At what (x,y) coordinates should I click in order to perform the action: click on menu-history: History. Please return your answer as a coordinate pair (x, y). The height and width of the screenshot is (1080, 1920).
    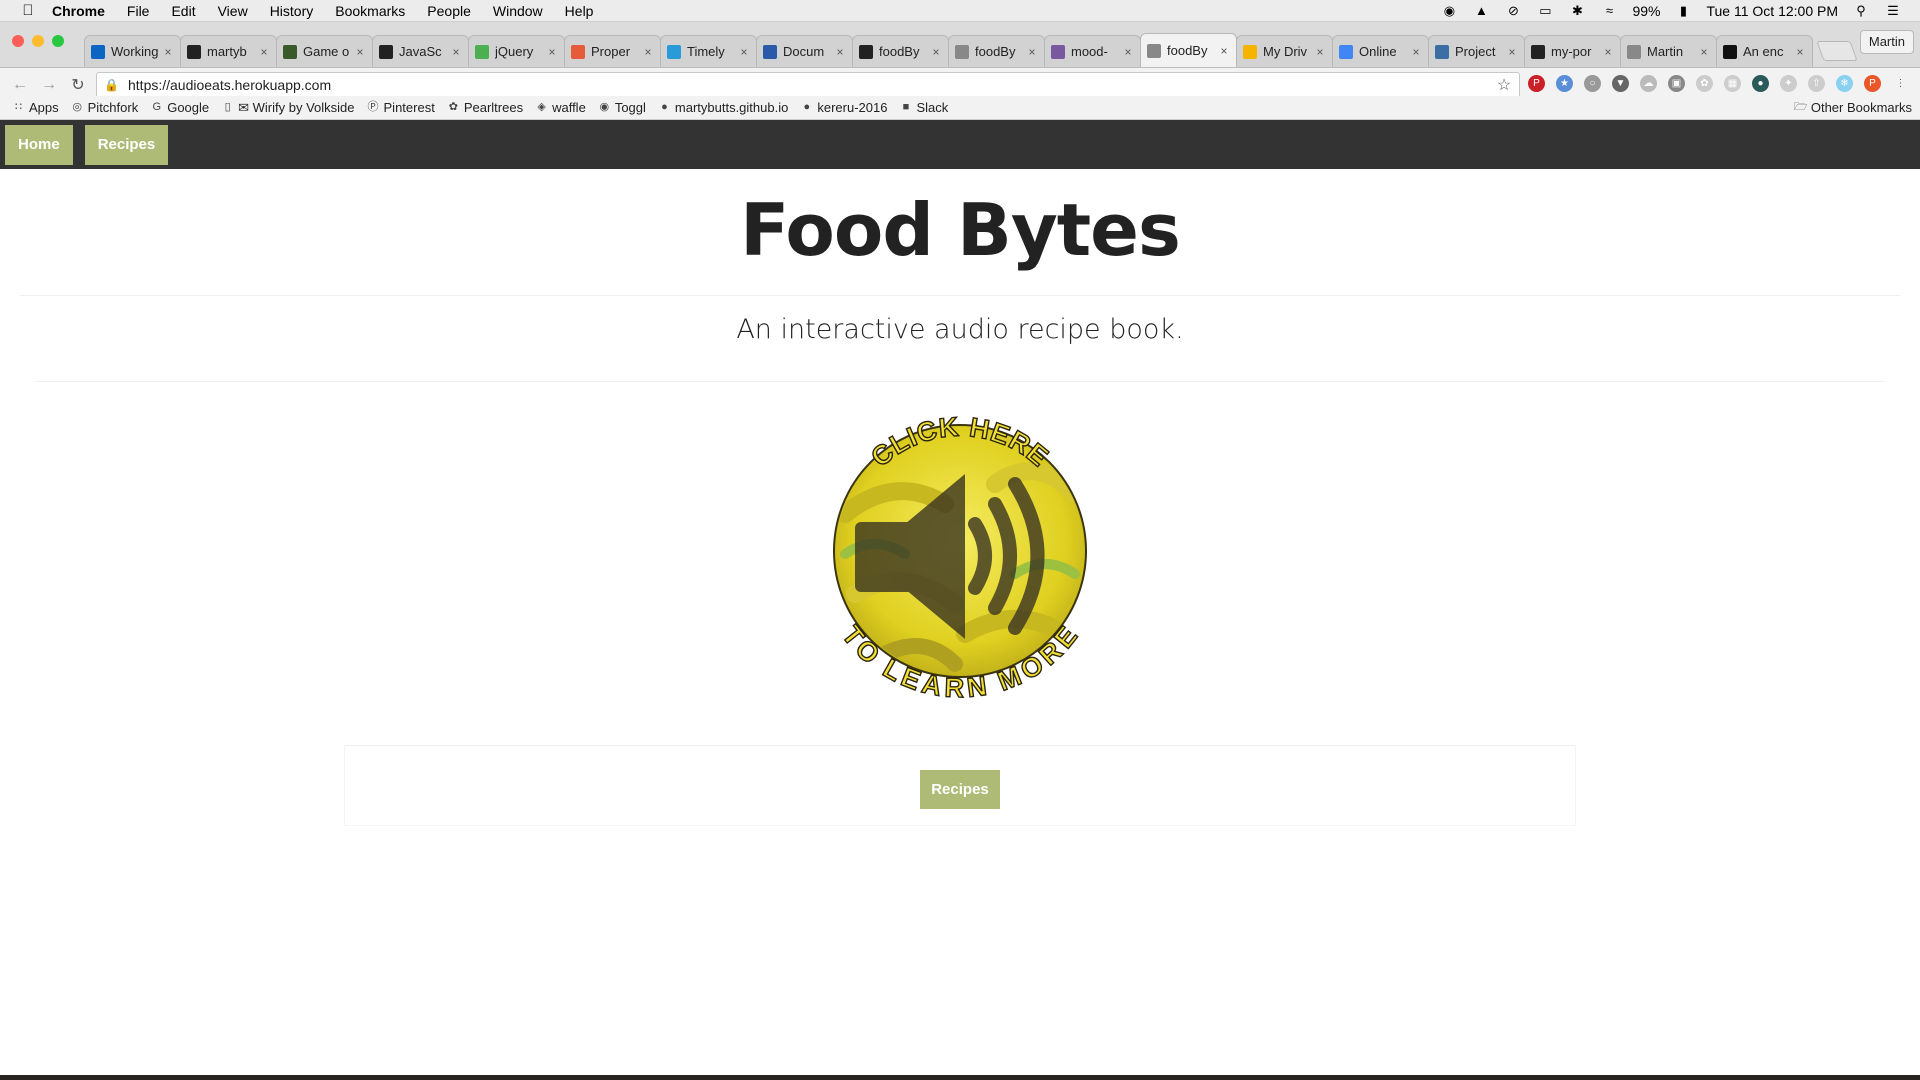
    Looking at the image, I should click on (292, 11).